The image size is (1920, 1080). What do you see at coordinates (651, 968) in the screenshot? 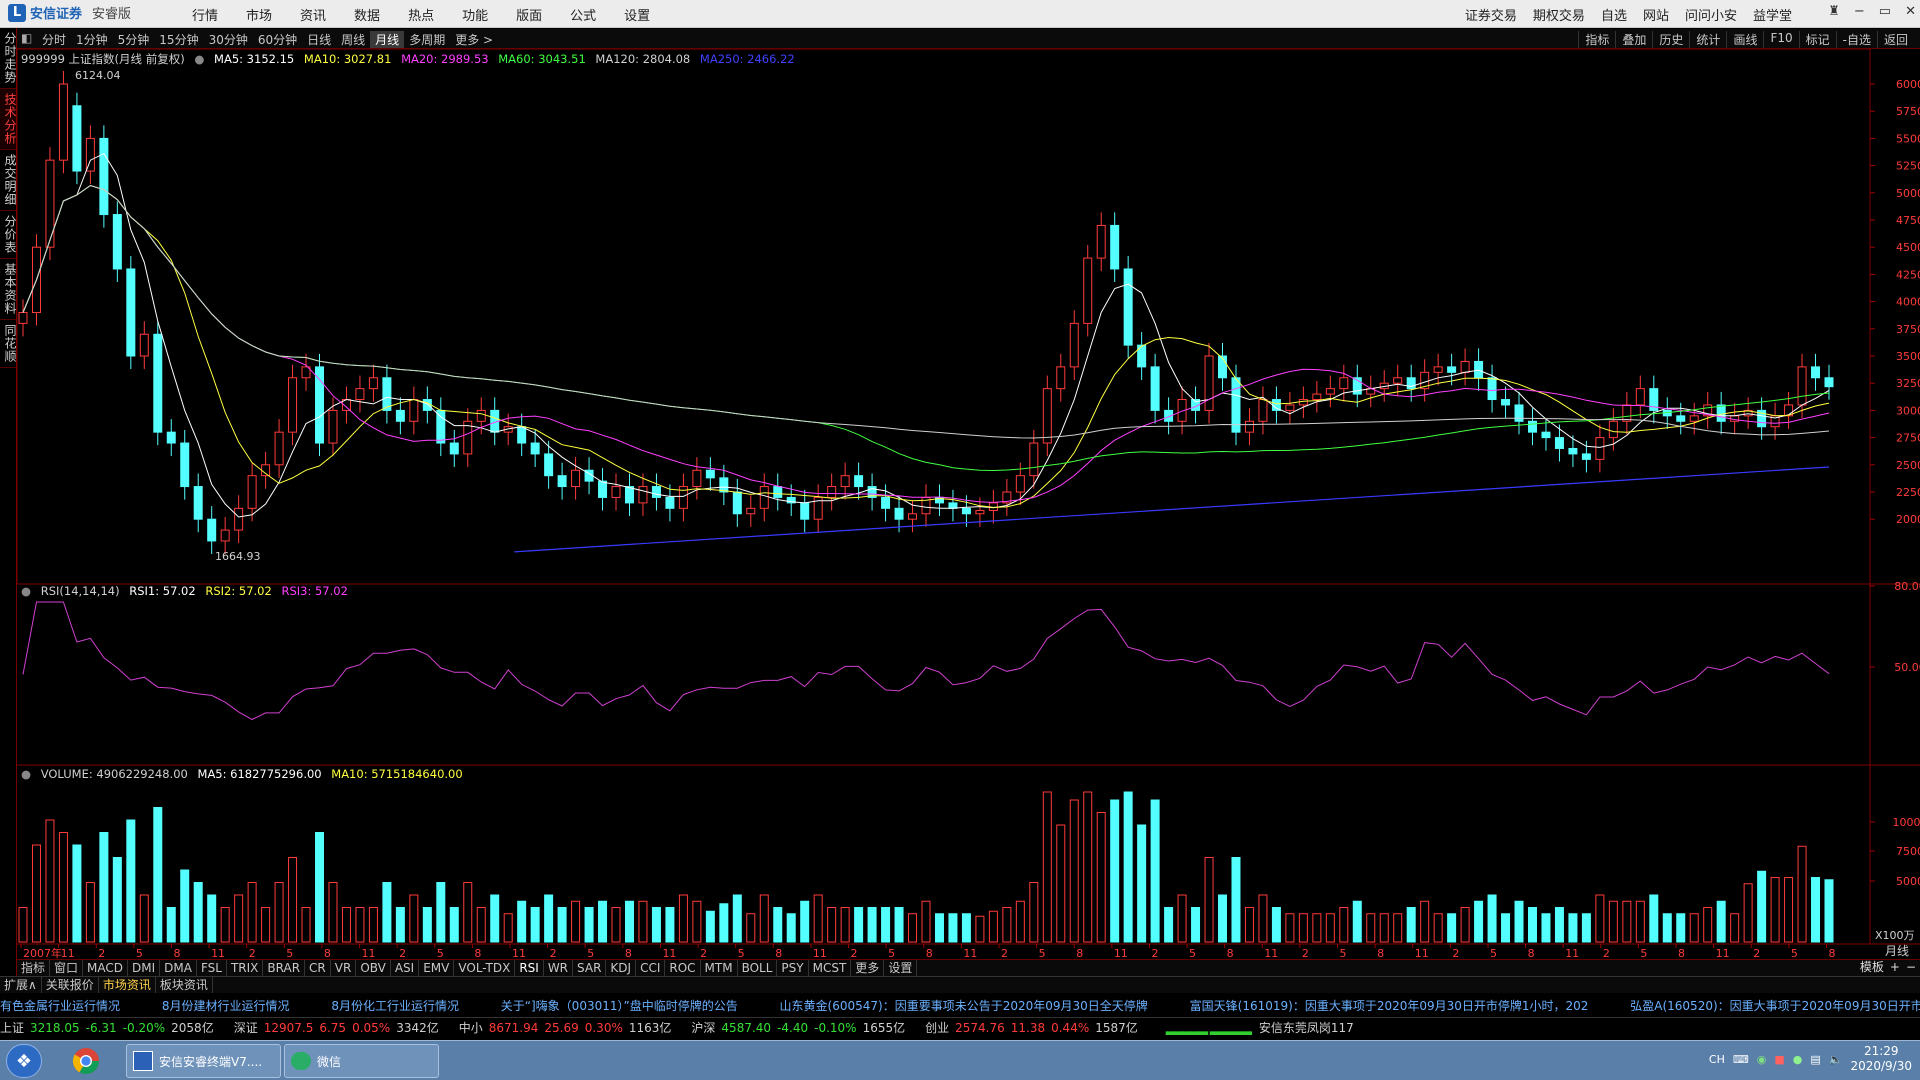
I see `indicator-tab: CCI` at bounding box center [651, 968].